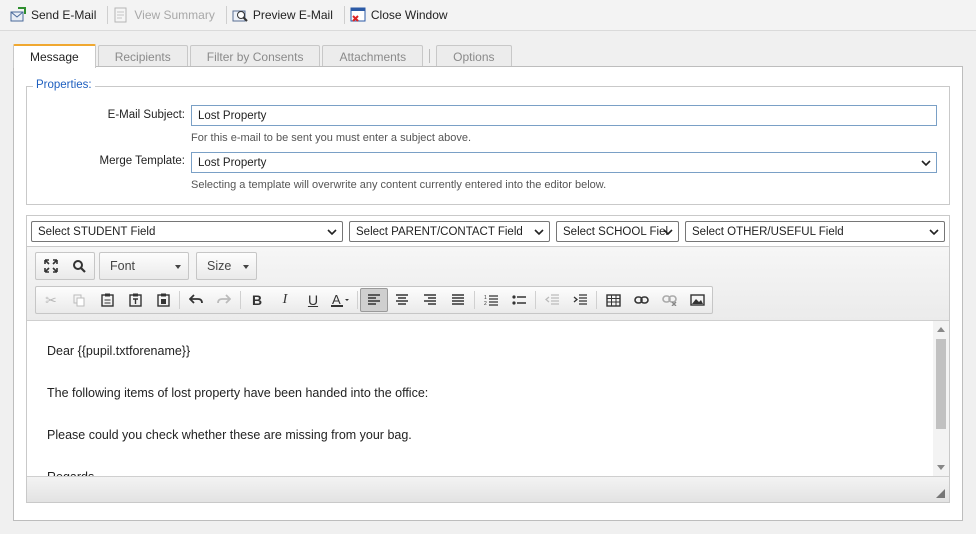 The image size is (976, 534). What do you see at coordinates (232, 115) in the screenshot?
I see `subject-value: Lost Property` at bounding box center [232, 115].